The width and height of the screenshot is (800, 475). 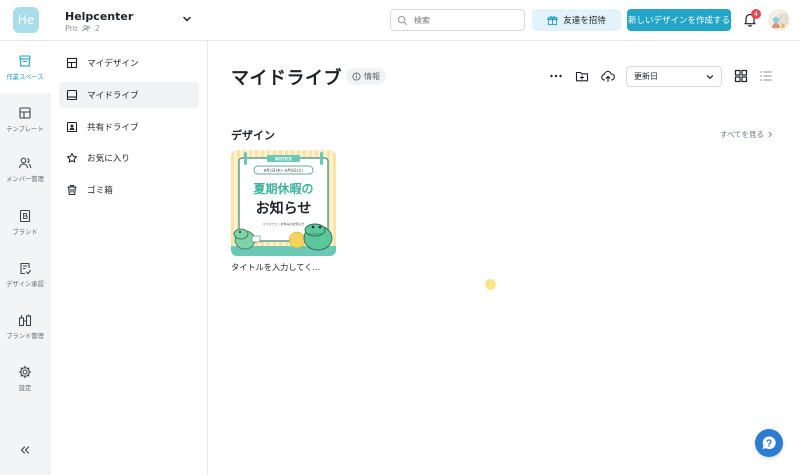 What do you see at coordinates (113, 128) in the screenshot?
I see `sidebar-item-label: 共有ドライブ` at bounding box center [113, 128].